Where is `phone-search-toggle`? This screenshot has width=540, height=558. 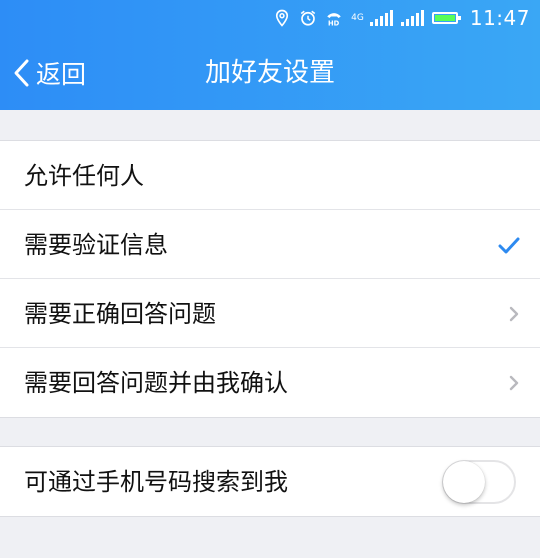 phone-search-toggle is located at coordinates (479, 481).